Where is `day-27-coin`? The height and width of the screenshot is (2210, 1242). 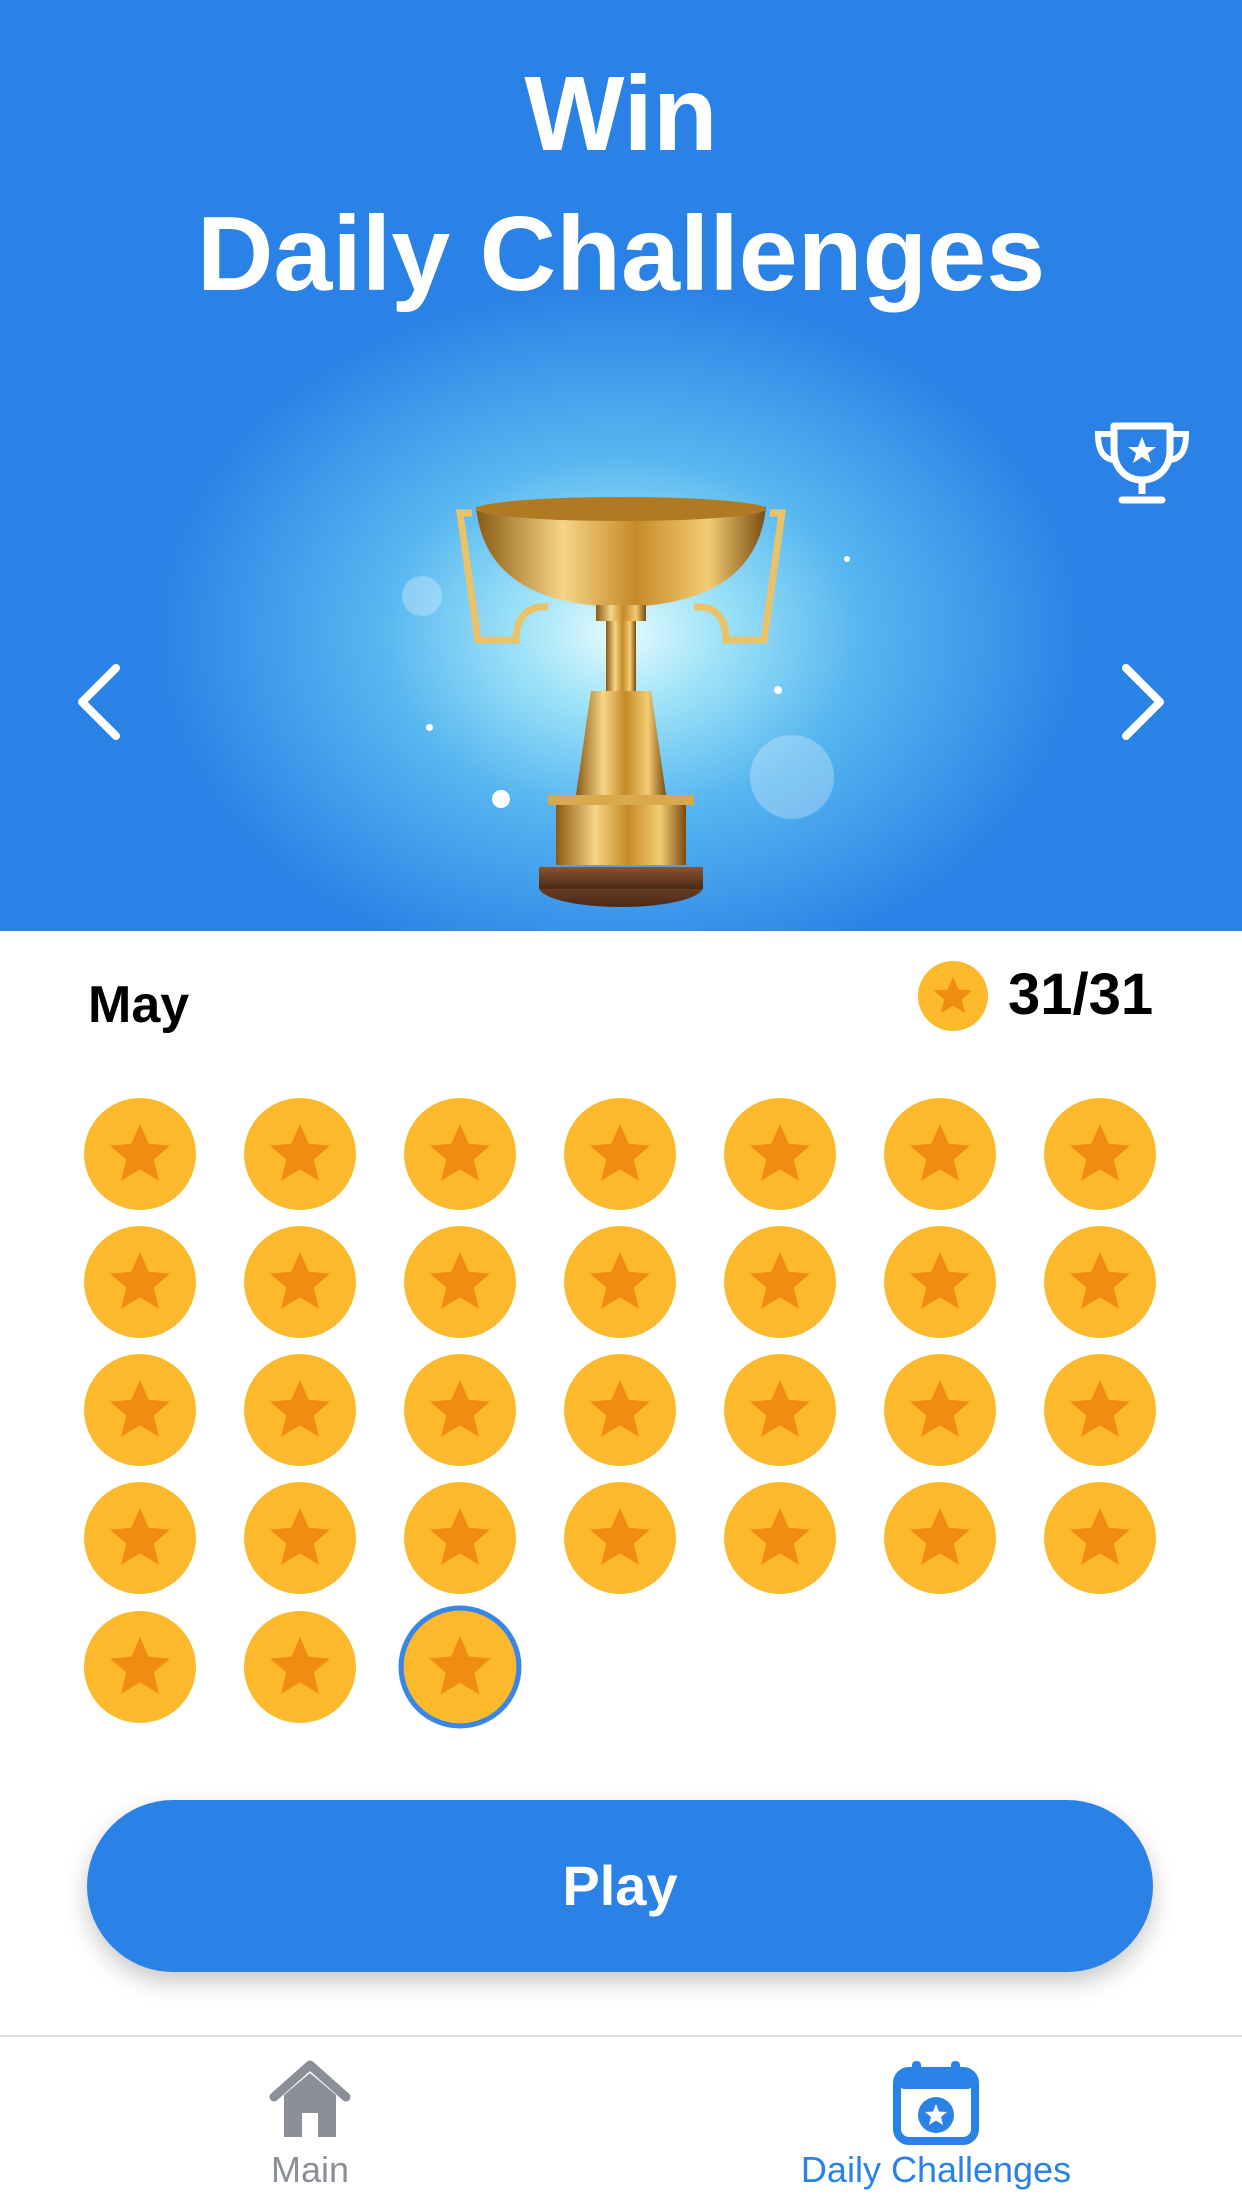 day-27-coin is located at coordinates (940, 1538).